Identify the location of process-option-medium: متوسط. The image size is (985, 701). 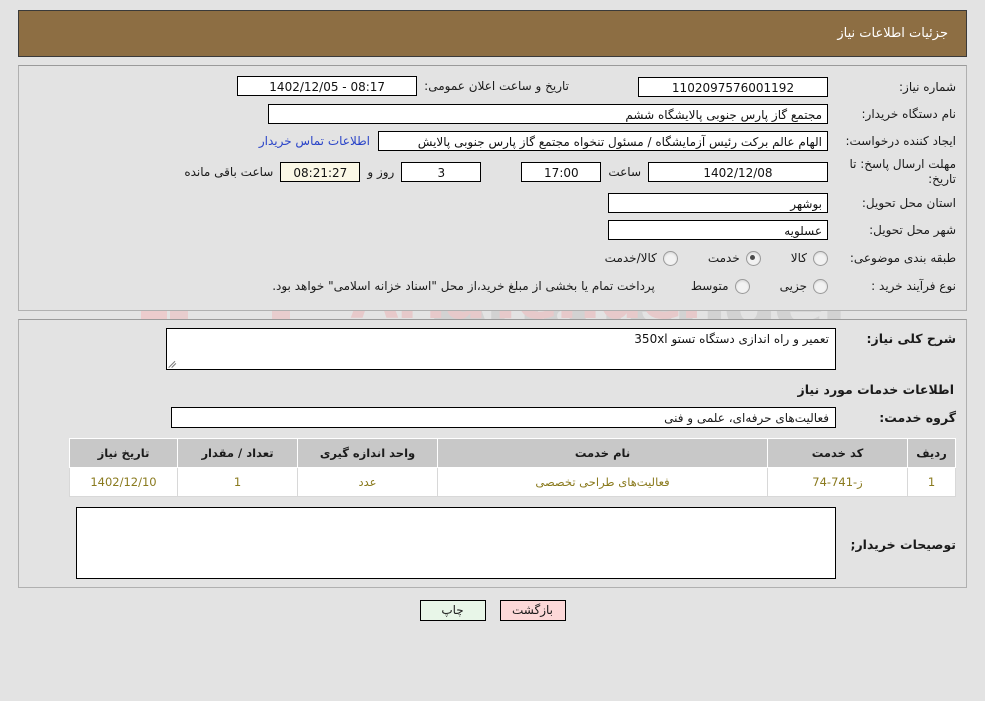
(720, 286).